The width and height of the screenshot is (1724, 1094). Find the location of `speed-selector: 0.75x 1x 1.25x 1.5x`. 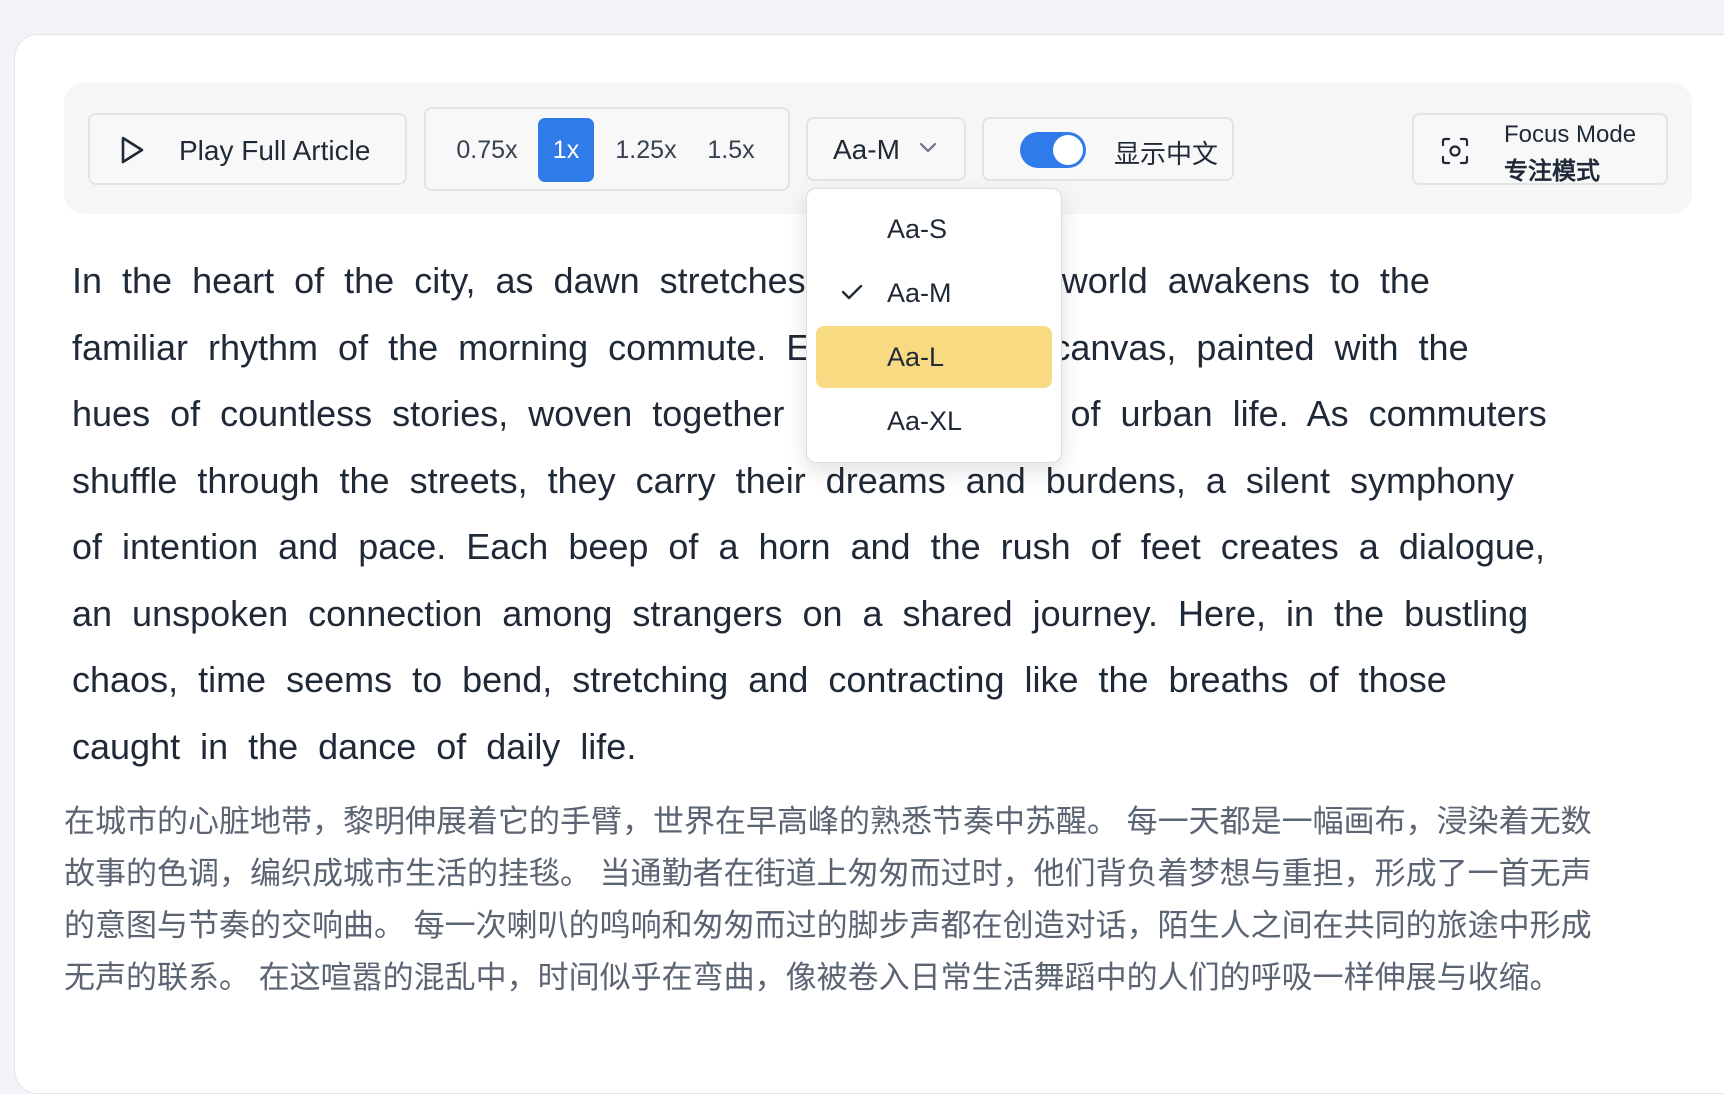

speed-selector: 0.75x 1x 1.25x 1.5x is located at coordinates (607, 149).